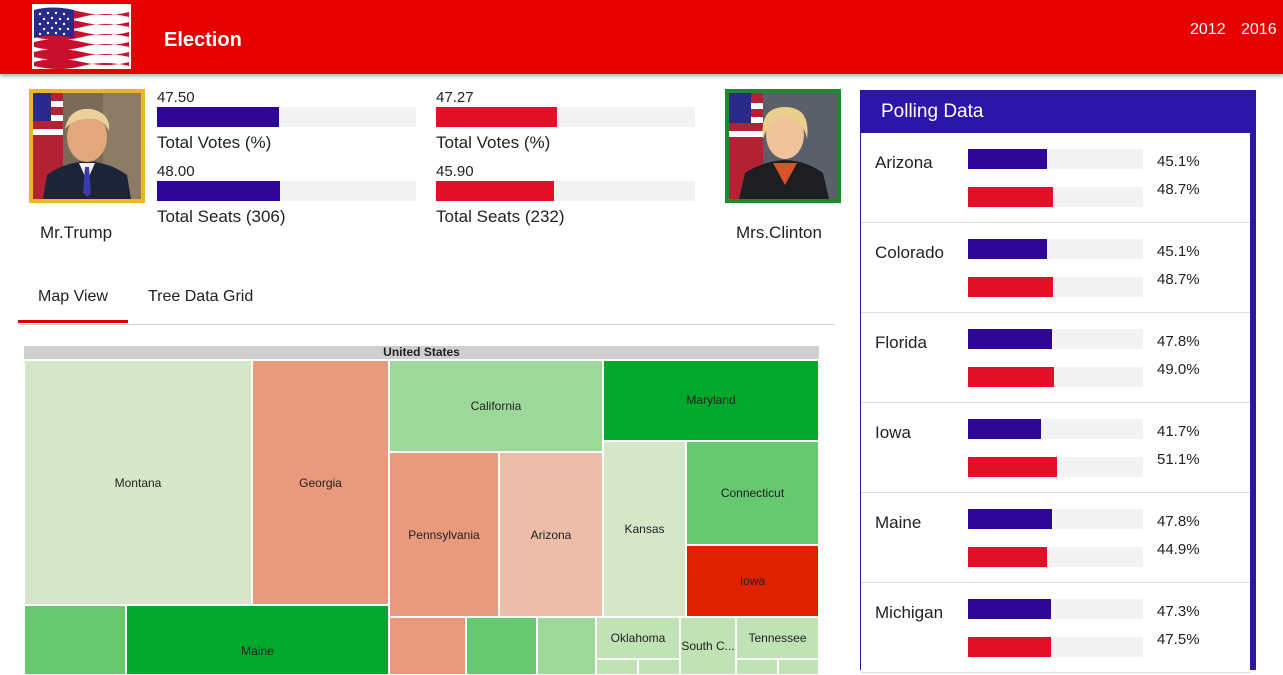  Describe the element at coordinates (218, 191) in the screenshot. I see `trump-seats-bar-fill` at that location.